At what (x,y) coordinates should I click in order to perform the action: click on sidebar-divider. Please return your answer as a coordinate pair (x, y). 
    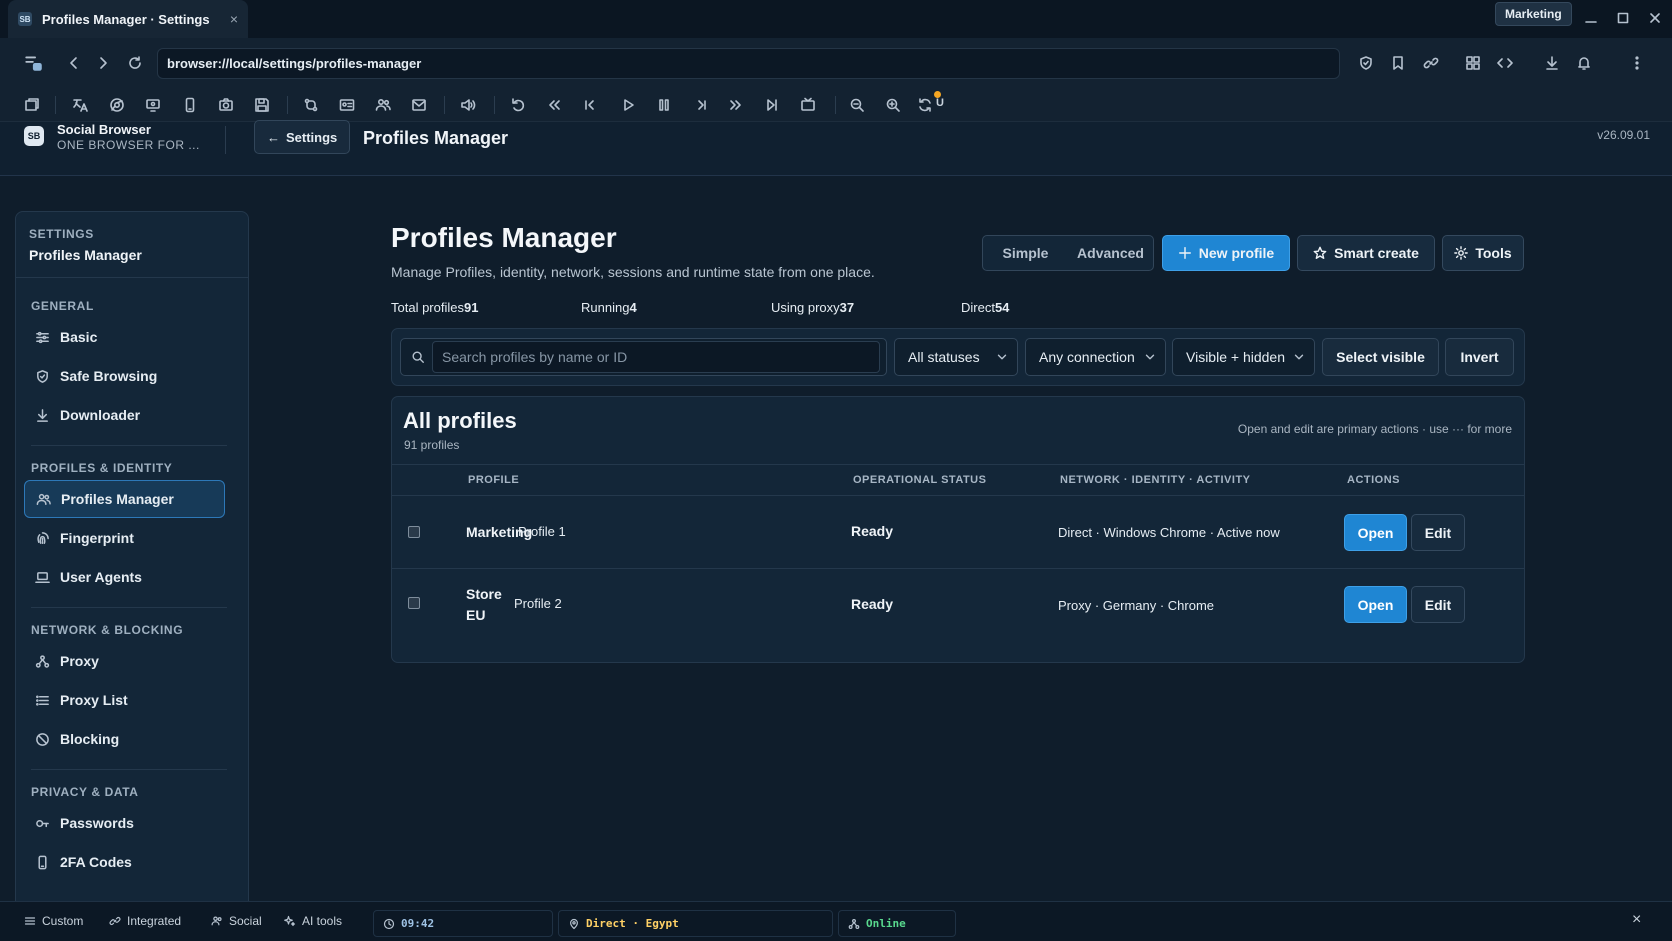
    Looking at the image, I should click on (129, 607).